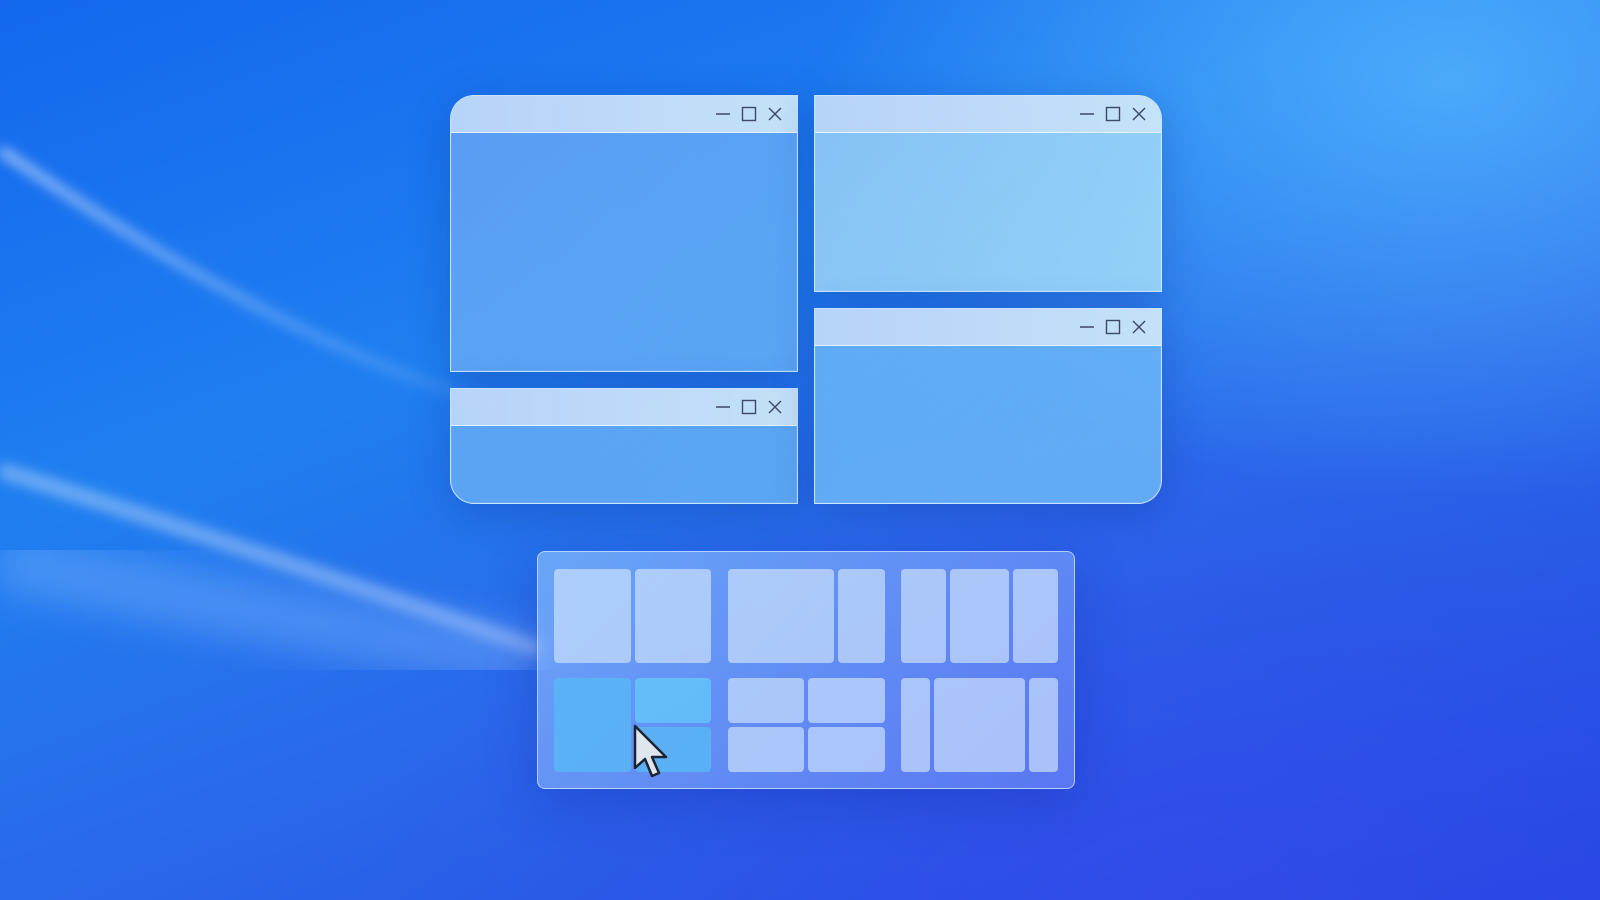 Image resolution: width=1600 pixels, height=900 pixels. I want to click on snap-zone-top-right-highlighted, so click(673, 700).